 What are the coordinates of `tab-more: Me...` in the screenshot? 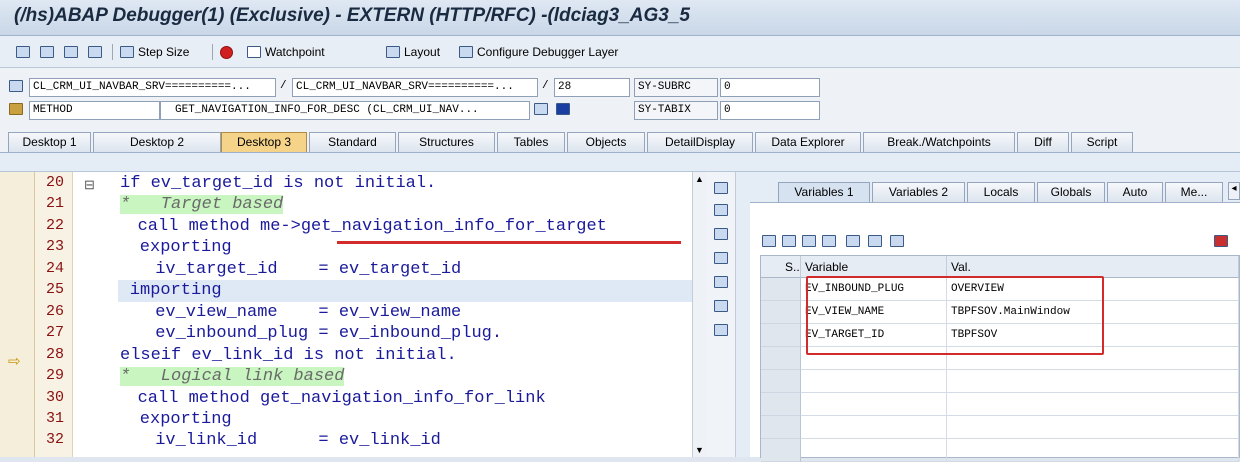 It's located at (1194, 192).